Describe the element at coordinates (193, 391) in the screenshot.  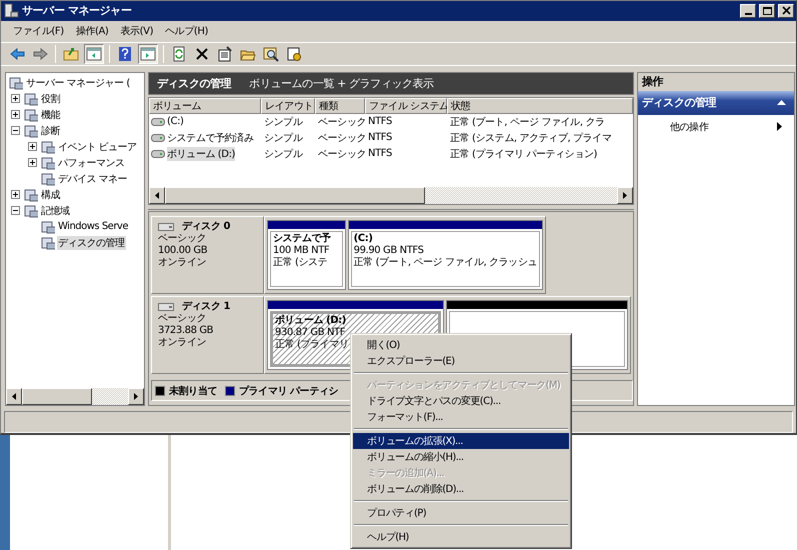
I see `legend-label: 未割り当て` at that location.